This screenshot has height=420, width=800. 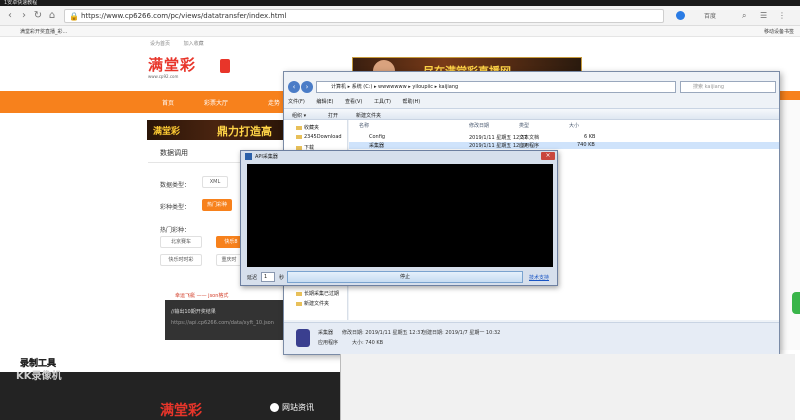 I want to click on organize-button: 组织 ▾, so click(x=299, y=115).